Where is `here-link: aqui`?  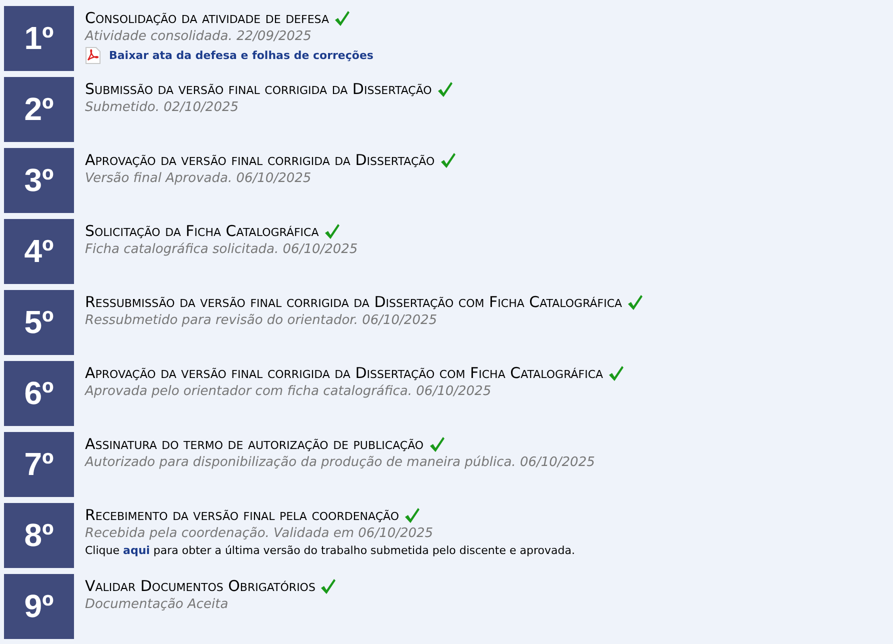
here-link: aqui is located at coordinates (136, 550).